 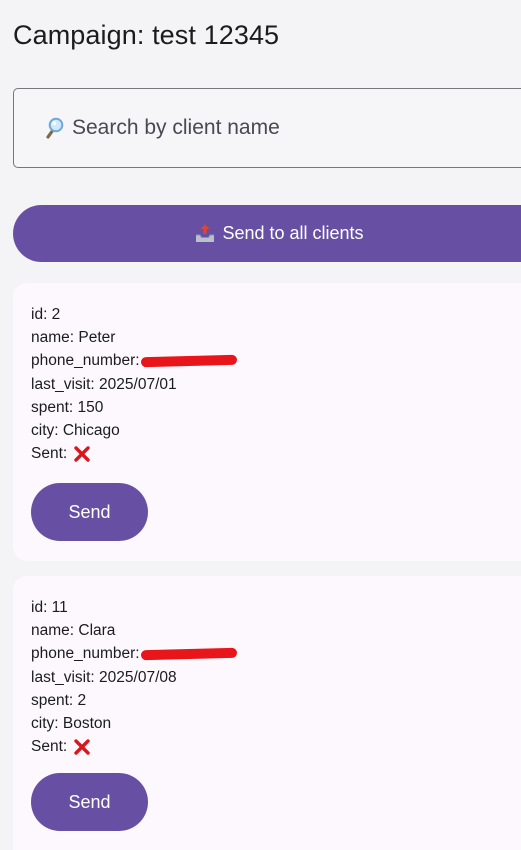 I want to click on search-input: Search by client name, so click(x=267, y=128).